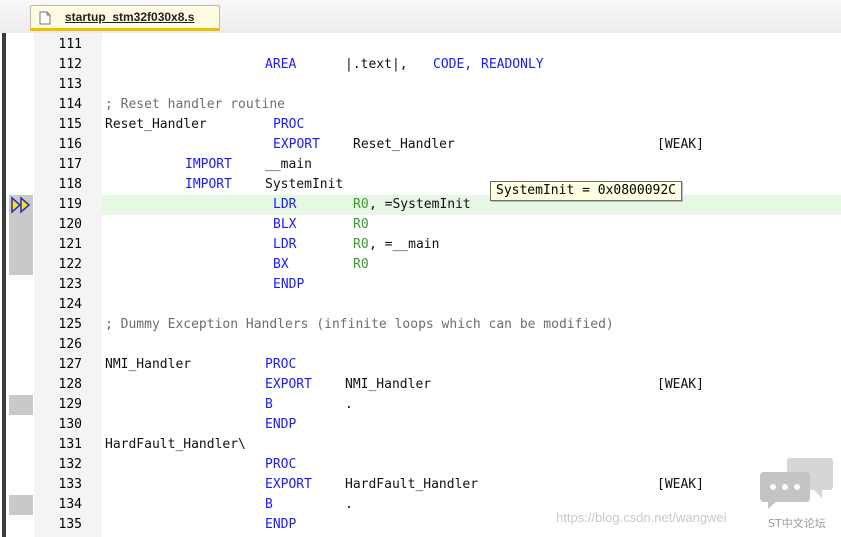 This screenshot has width=841, height=537. Describe the element at coordinates (45, 18) in the screenshot. I see `document-icon` at that location.